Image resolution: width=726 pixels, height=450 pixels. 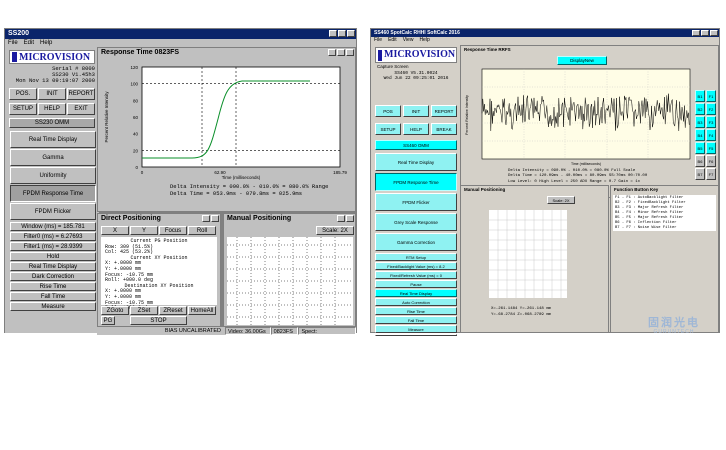 What do you see at coordinates (144, 230) in the screenshot?
I see `y-button: Y` at bounding box center [144, 230].